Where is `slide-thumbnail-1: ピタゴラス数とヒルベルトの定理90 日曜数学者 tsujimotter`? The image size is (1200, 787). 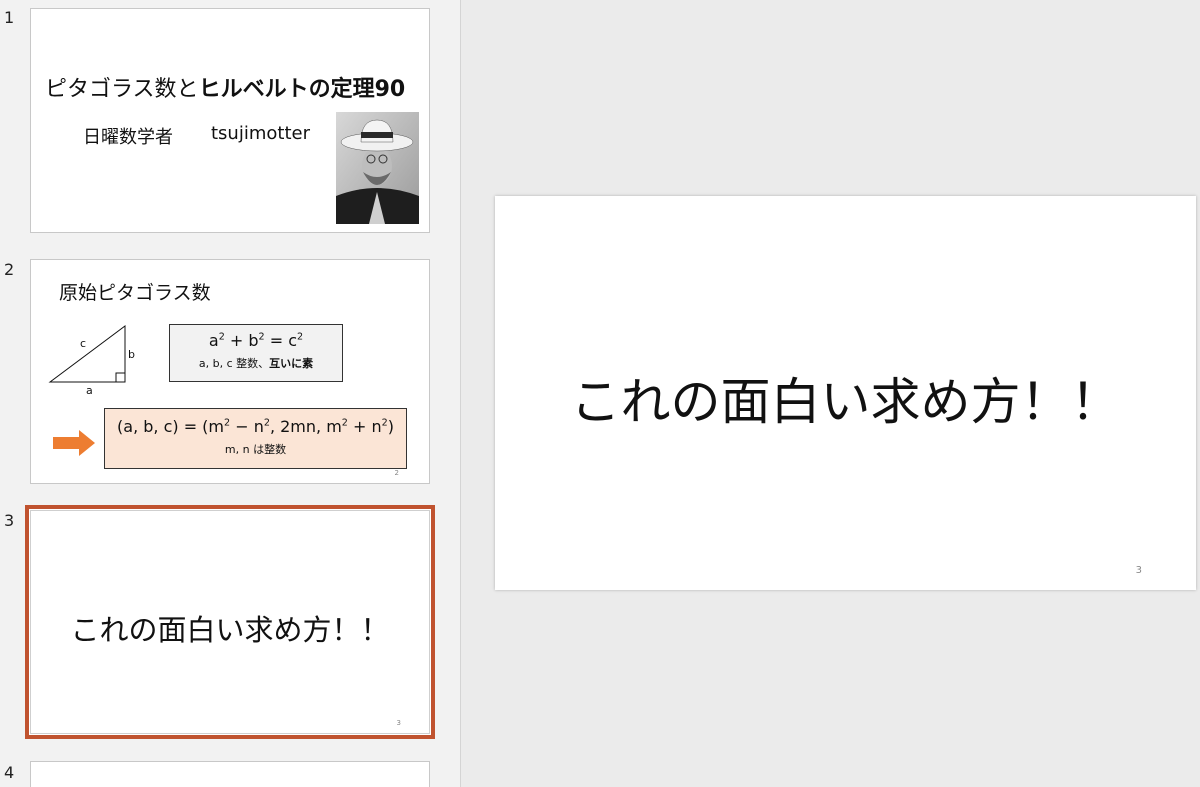
slide-thumbnail-1: ピタゴラス数とヒルベルトの定理90 日曜数学者 tsujimotter is located at coordinates (230, 120).